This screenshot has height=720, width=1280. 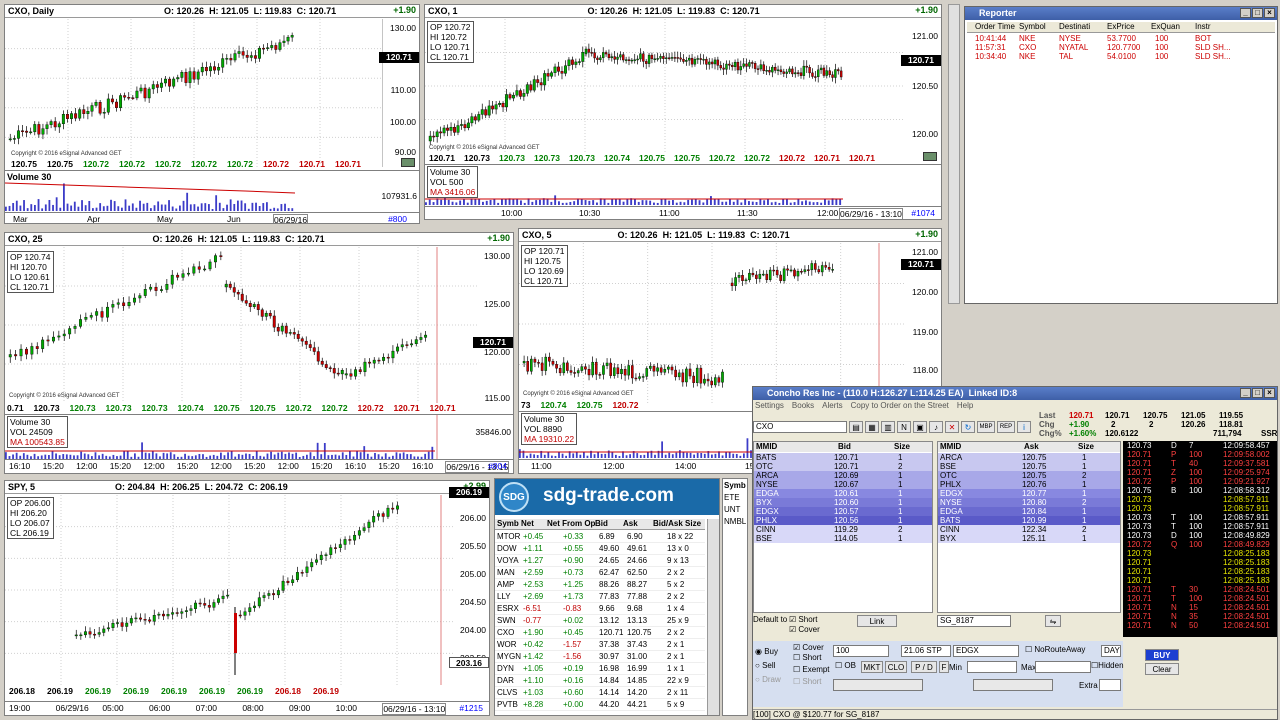 What do you see at coordinates (803, 406) in the screenshot?
I see `menu-item: Books` at bounding box center [803, 406].